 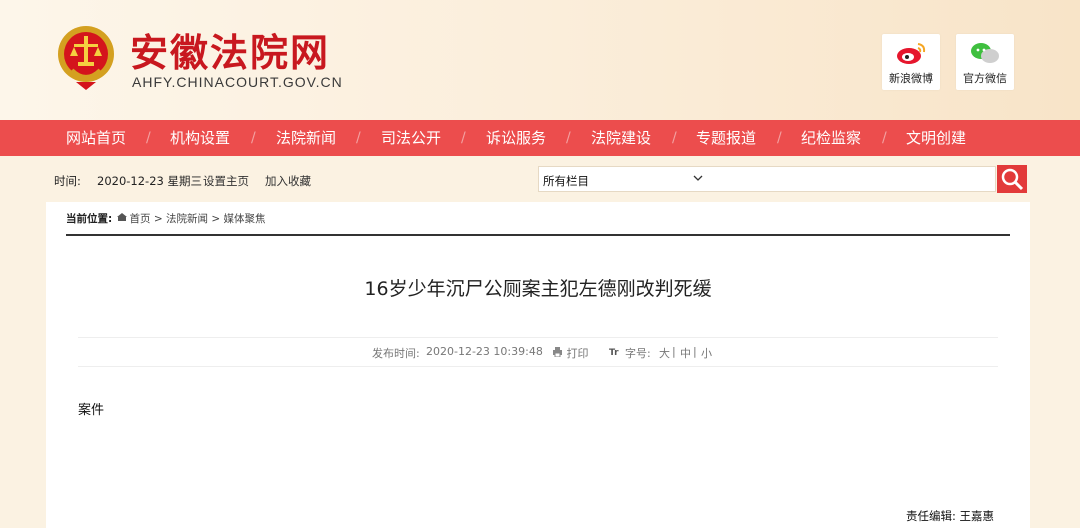 What do you see at coordinates (245, 219) in the screenshot?
I see `breadcrumb-subsection: 媒体聚焦` at bounding box center [245, 219].